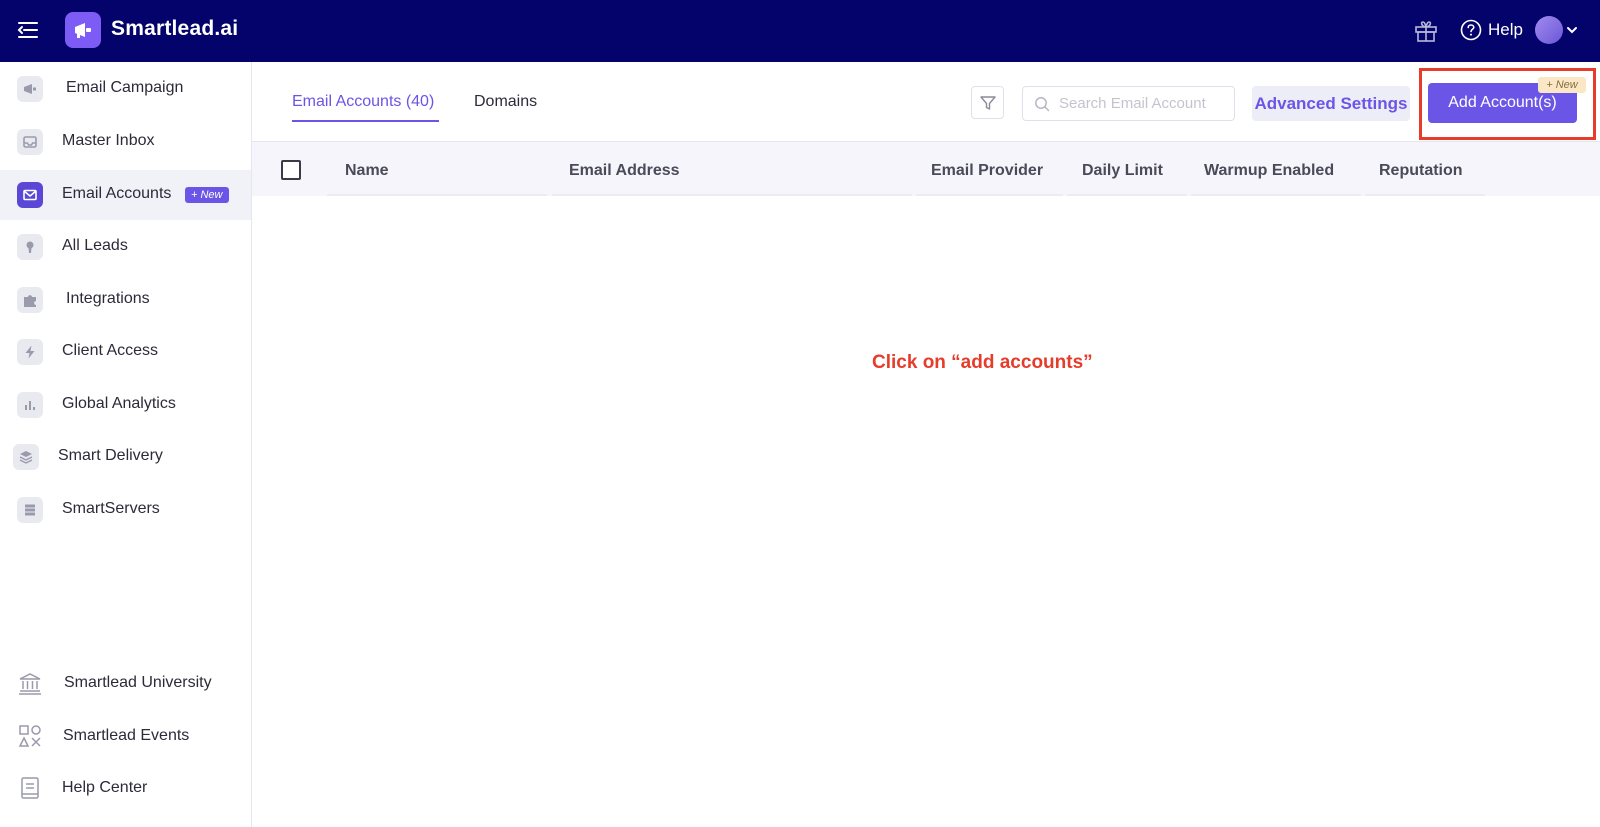  Describe the element at coordinates (1549, 30) in the screenshot. I see `avatar` at that location.